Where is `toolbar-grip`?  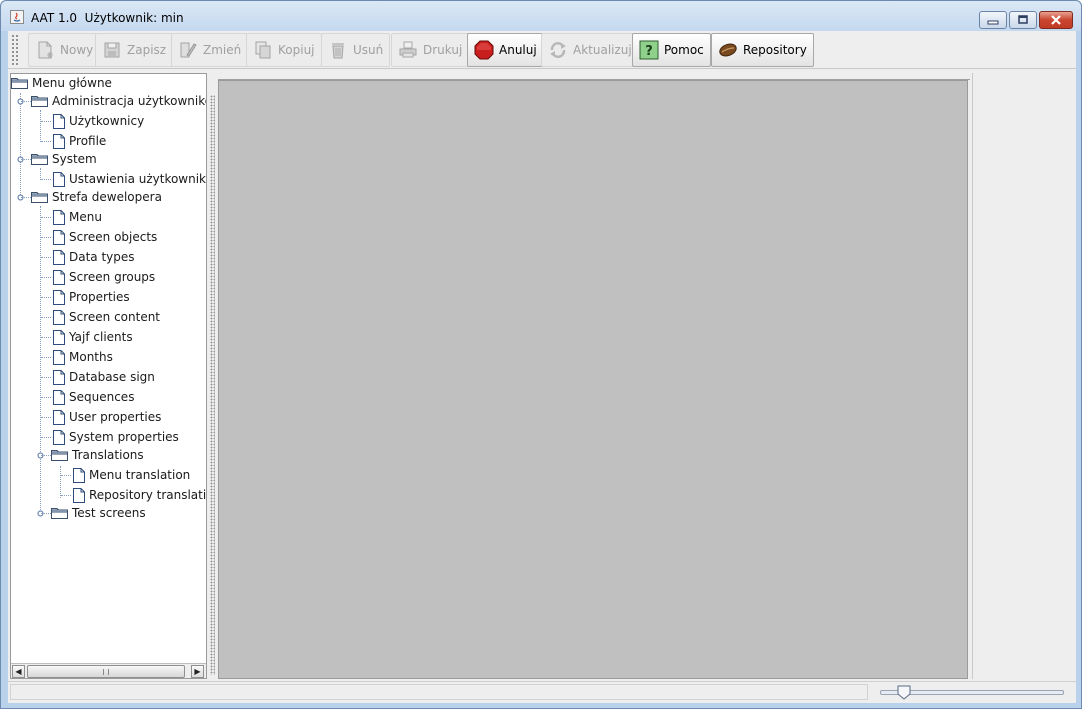 toolbar-grip is located at coordinates (15, 50).